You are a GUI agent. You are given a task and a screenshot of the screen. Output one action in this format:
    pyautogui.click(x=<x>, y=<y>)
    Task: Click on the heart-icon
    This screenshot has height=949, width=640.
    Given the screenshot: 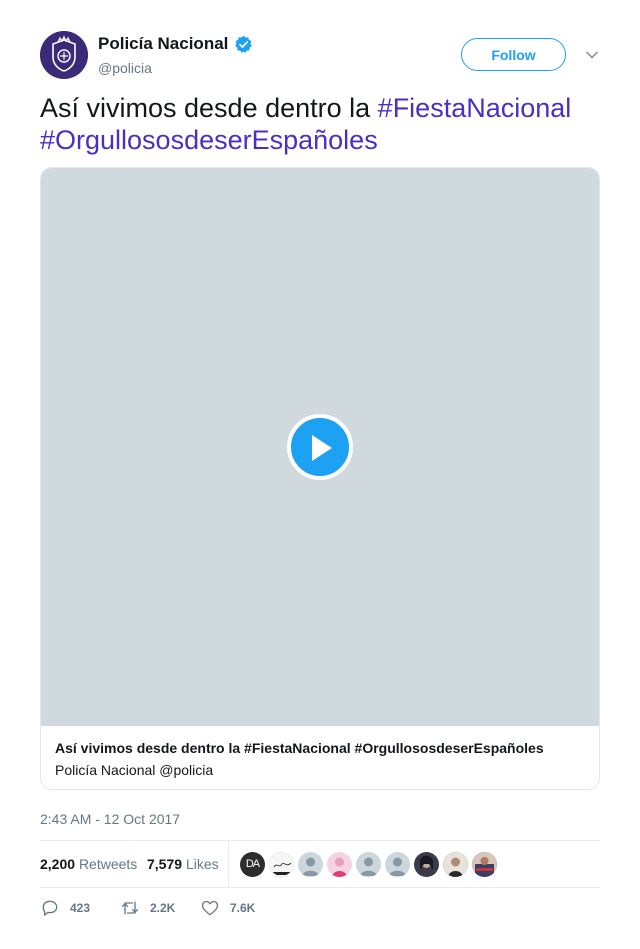 What is the action you would take?
    pyautogui.click(x=210, y=908)
    